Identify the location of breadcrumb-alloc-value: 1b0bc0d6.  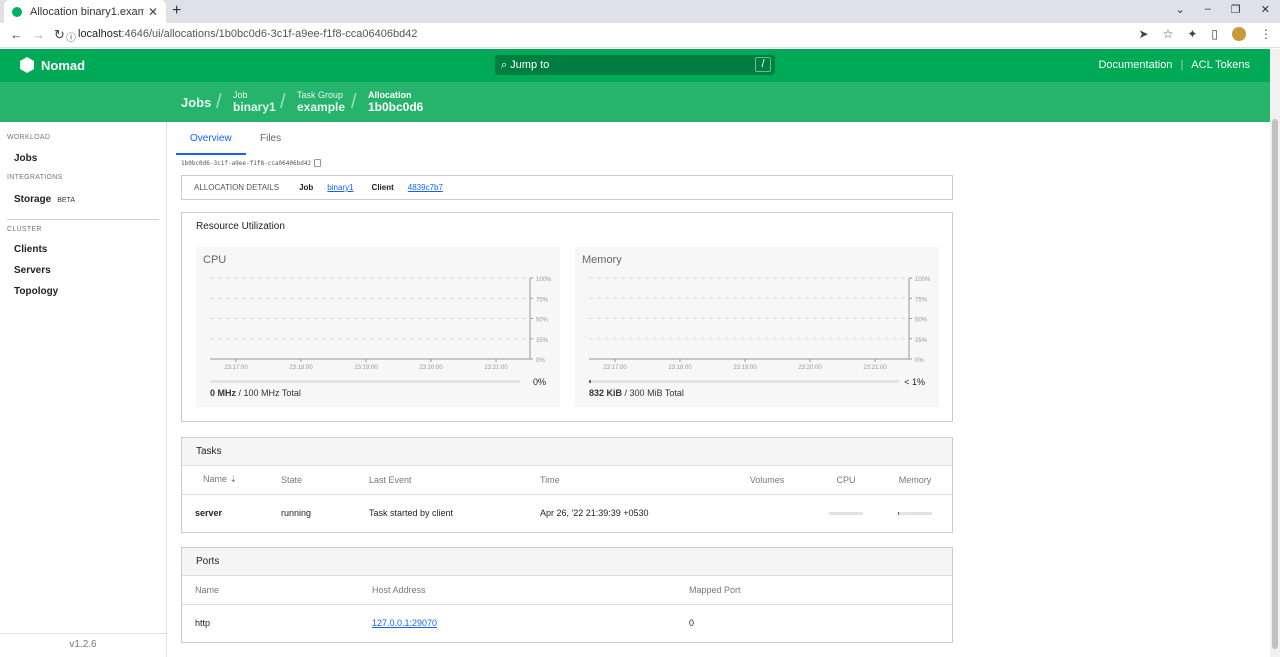
(396, 107).